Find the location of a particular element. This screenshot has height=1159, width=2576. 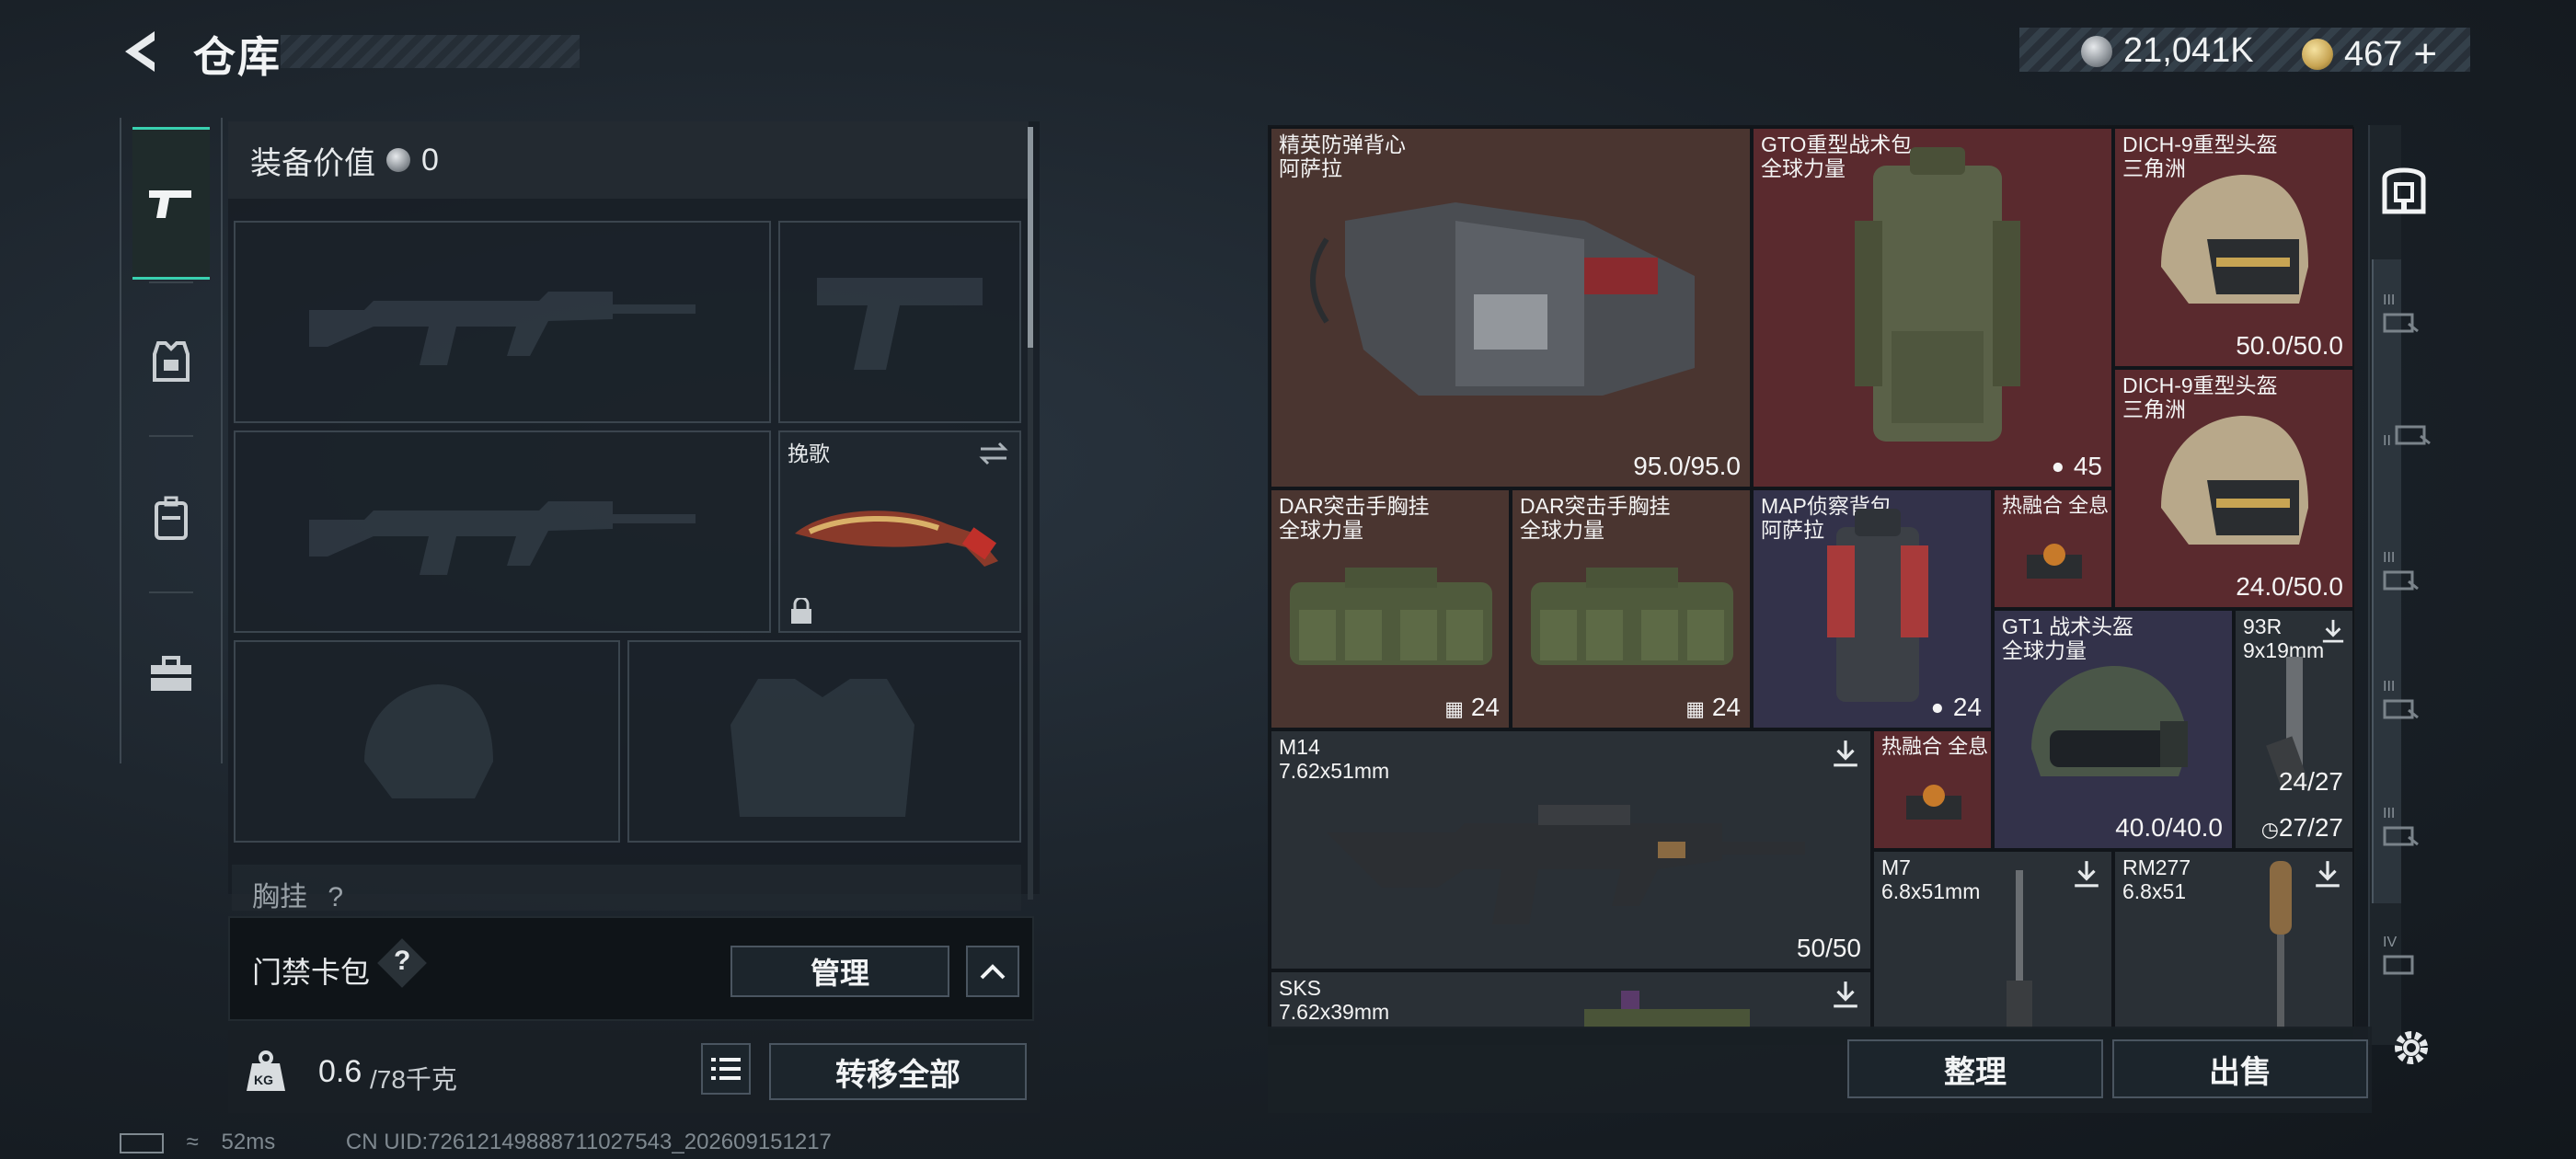

secondary-weapon-slot is located at coordinates (502, 531).